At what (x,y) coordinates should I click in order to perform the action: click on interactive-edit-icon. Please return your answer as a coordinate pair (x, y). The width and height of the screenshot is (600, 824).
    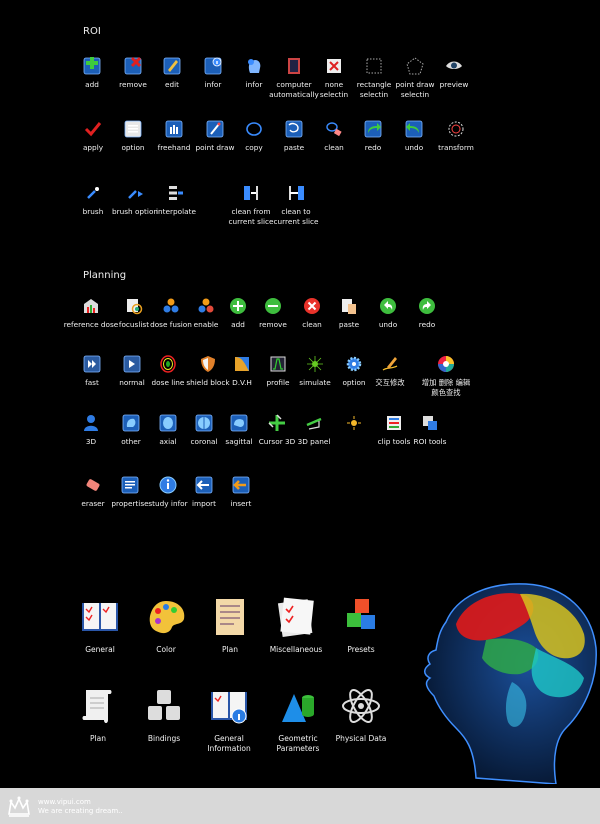
    Looking at the image, I should click on (390, 364).